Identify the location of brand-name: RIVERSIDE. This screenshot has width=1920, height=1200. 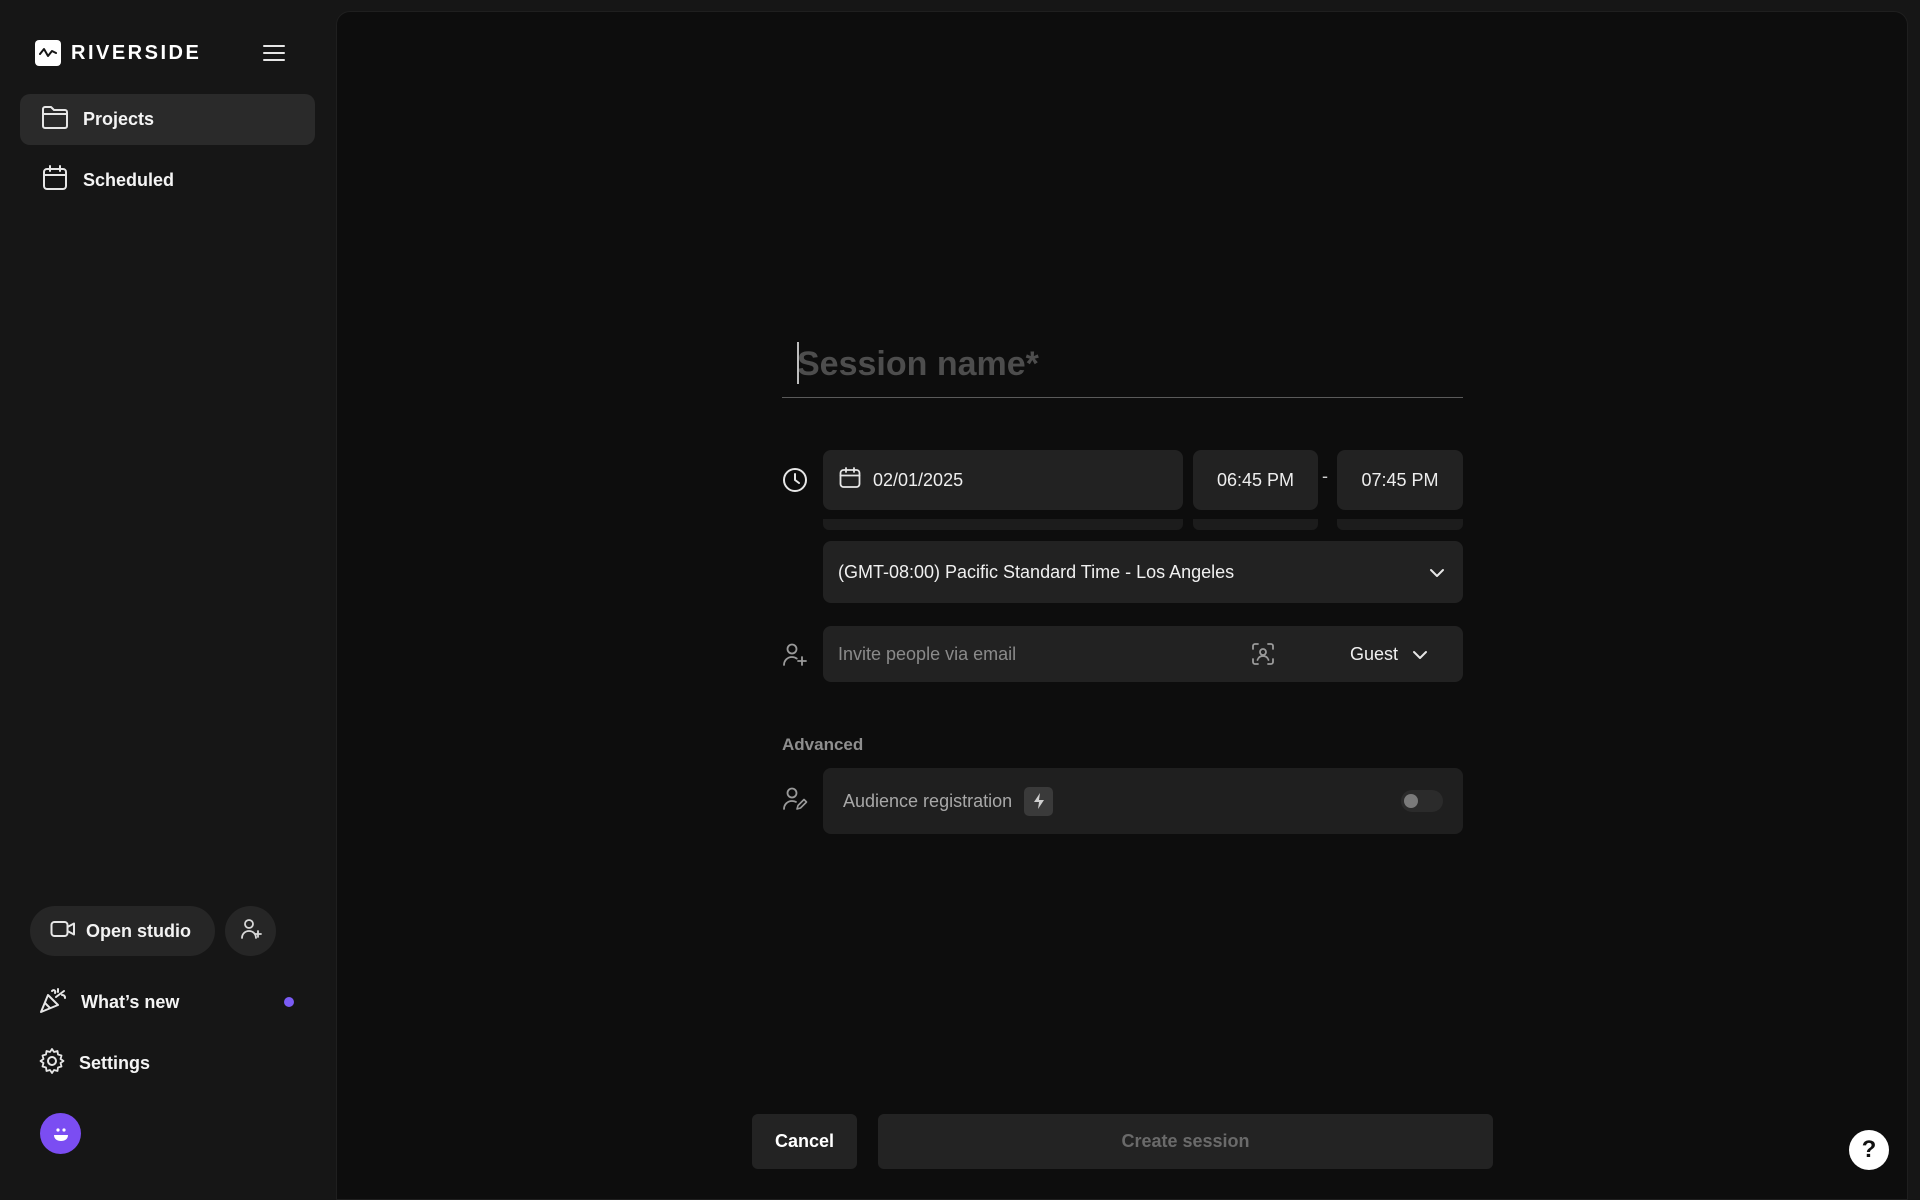
(136, 52).